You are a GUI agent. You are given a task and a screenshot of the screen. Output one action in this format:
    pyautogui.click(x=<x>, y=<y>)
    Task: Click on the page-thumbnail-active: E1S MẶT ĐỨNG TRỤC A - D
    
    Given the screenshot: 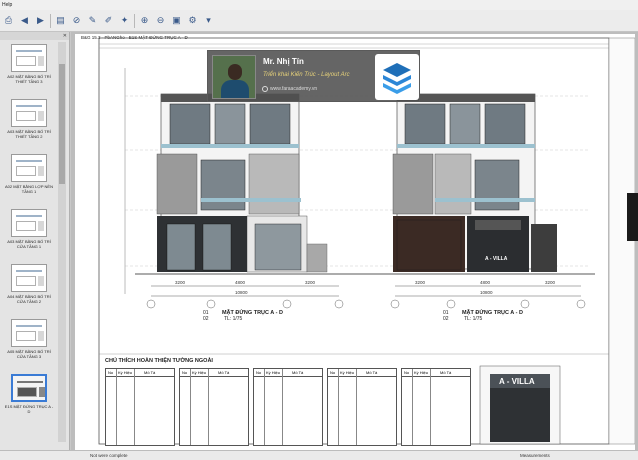 What is the action you would take?
    pyautogui.click(x=29, y=400)
    